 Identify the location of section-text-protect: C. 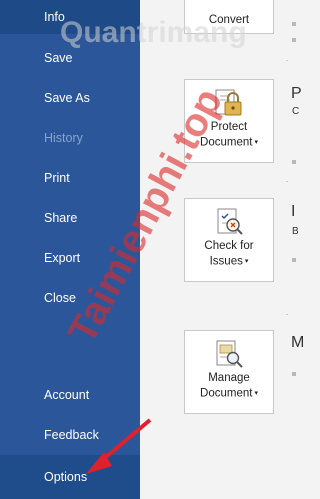
(296, 111).